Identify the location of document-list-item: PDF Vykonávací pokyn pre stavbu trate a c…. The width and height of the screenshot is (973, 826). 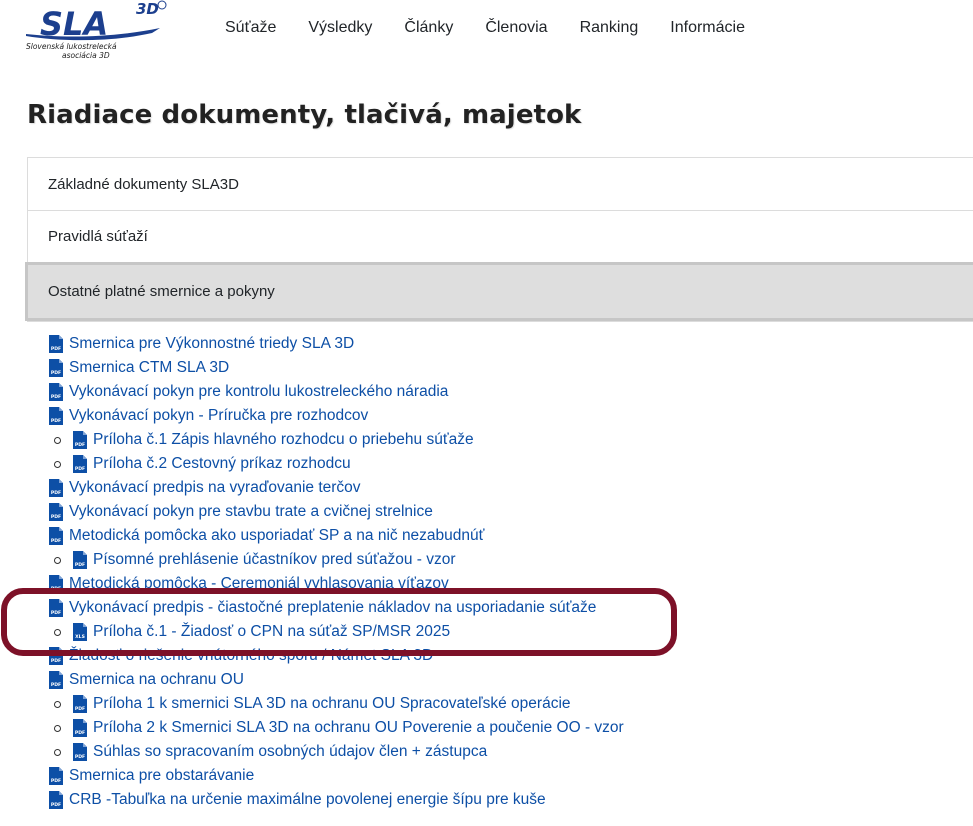
(336, 512).